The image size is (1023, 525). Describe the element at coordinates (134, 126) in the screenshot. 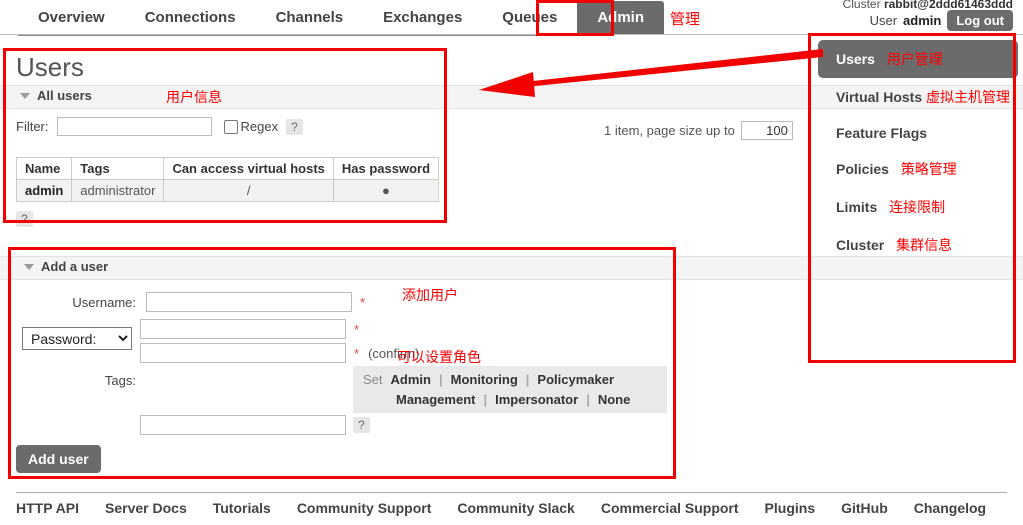

I see `filter-input` at that location.